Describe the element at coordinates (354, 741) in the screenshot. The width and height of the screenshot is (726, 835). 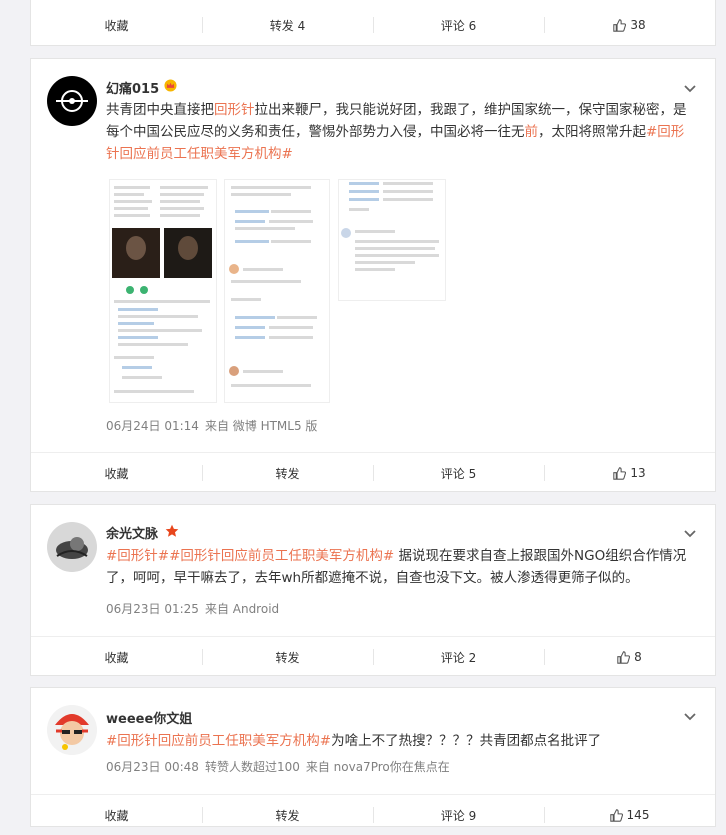
I see `post-text: #回形针回应前员工任职美军方机构#为啥上不了热搜？？？？共青团都点名批评了` at that location.